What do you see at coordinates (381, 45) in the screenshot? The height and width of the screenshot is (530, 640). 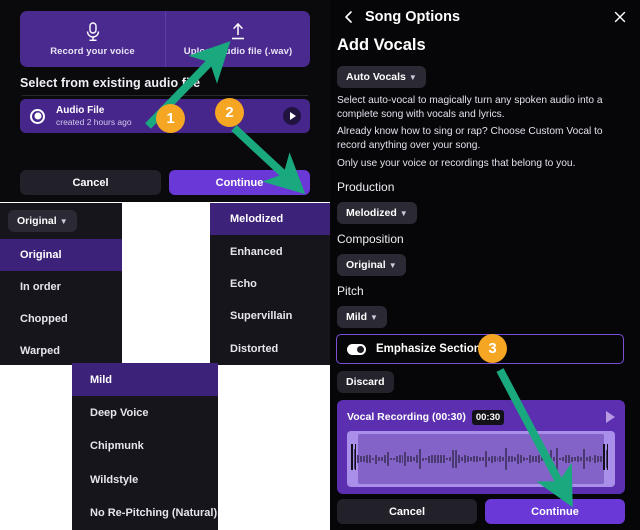 I see `page-title: Add Vocals` at bounding box center [381, 45].